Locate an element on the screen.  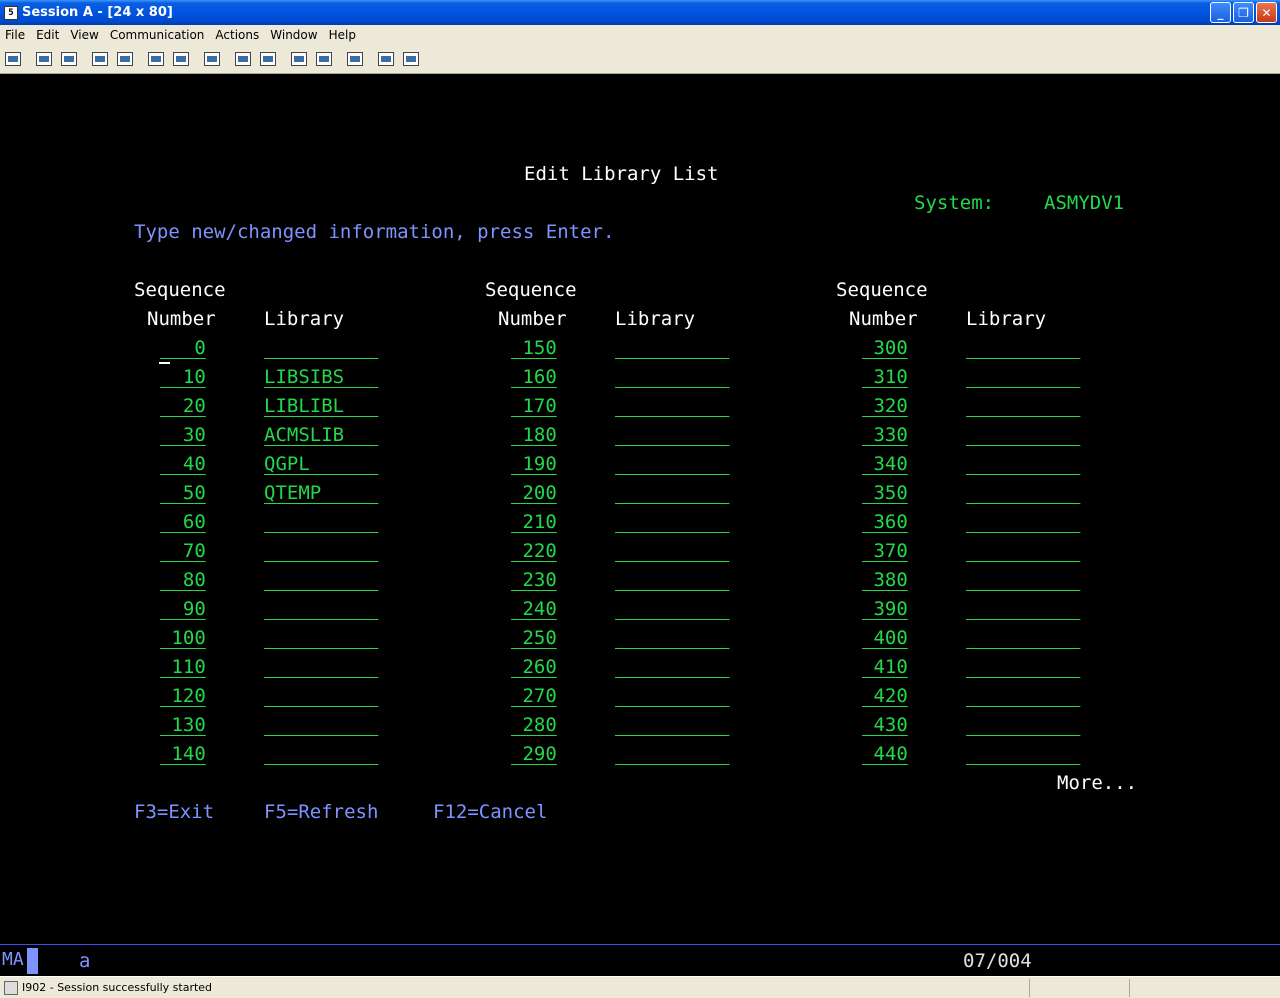
sequence-number-field: 100 is located at coordinates (182, 638).